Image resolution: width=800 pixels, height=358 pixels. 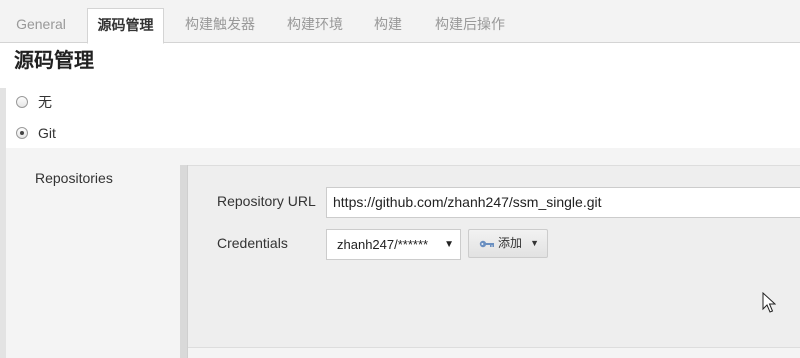 What do you see at coordinates (470, 25) in the screenshot?
I see `tab-post-build-actions: 构建后操作` at bounding box center [470, 25].